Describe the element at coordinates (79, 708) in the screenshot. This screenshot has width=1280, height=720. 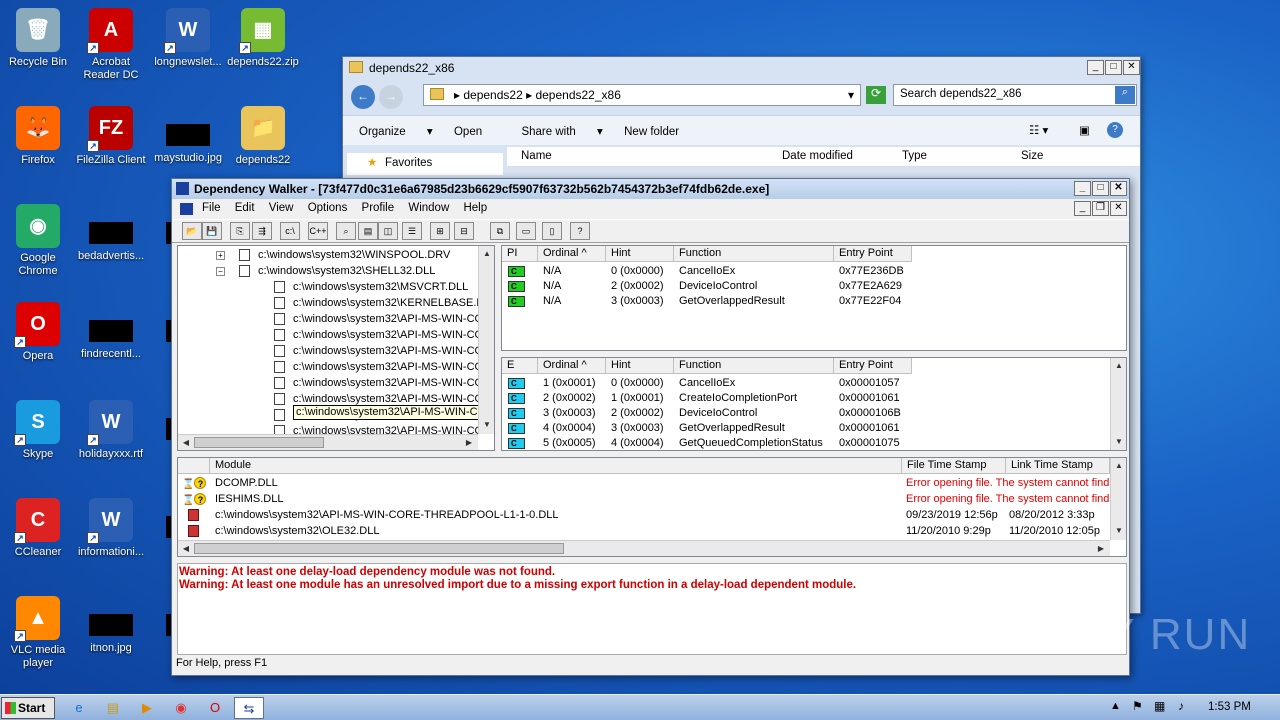
I see `ie-icon: e` at that location.